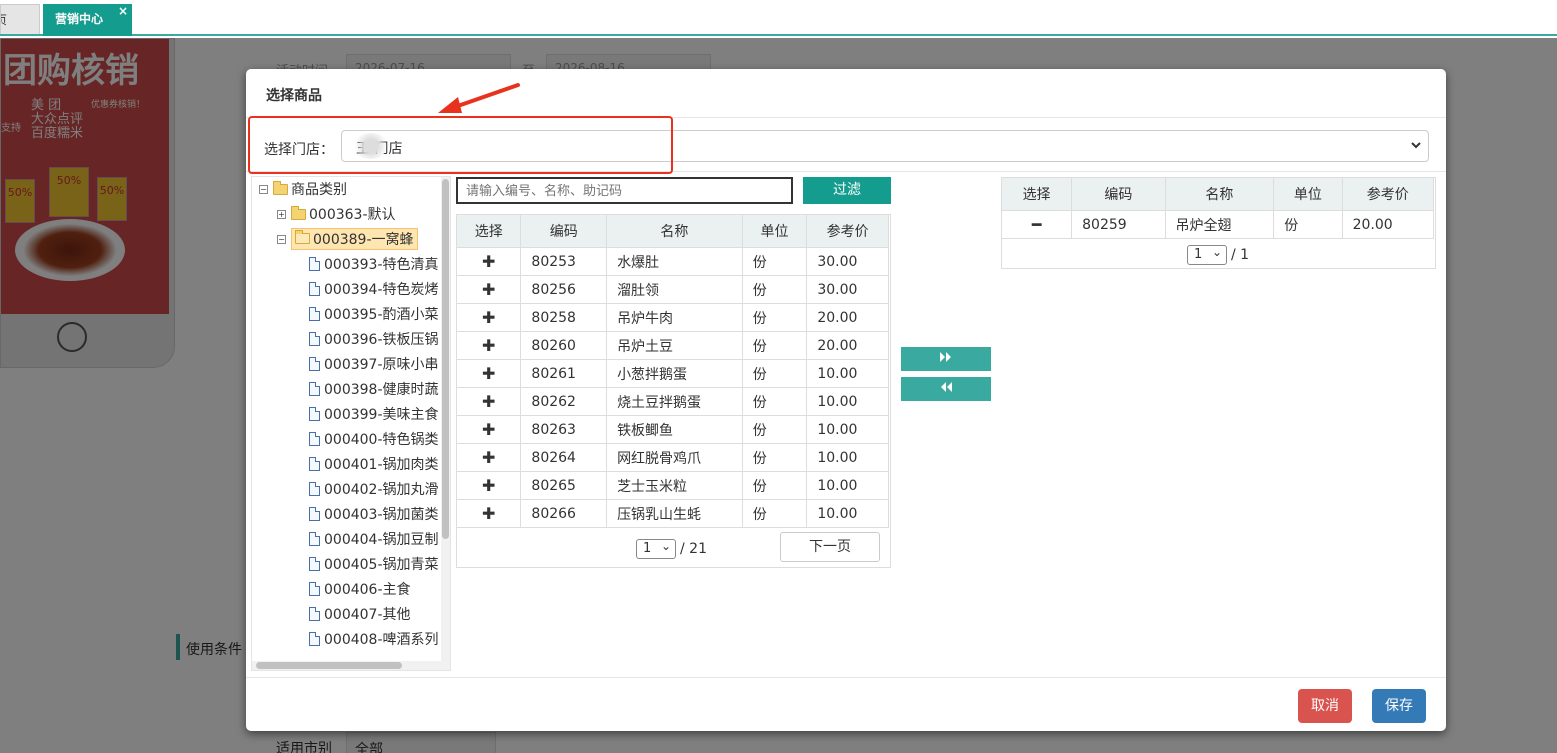 The height and width of the screenshot is (753, 1557). What do you see at coordinates (847, 345) in the screenshot?
I see `price-cell: 20.00` at bounding box center [847, 345].